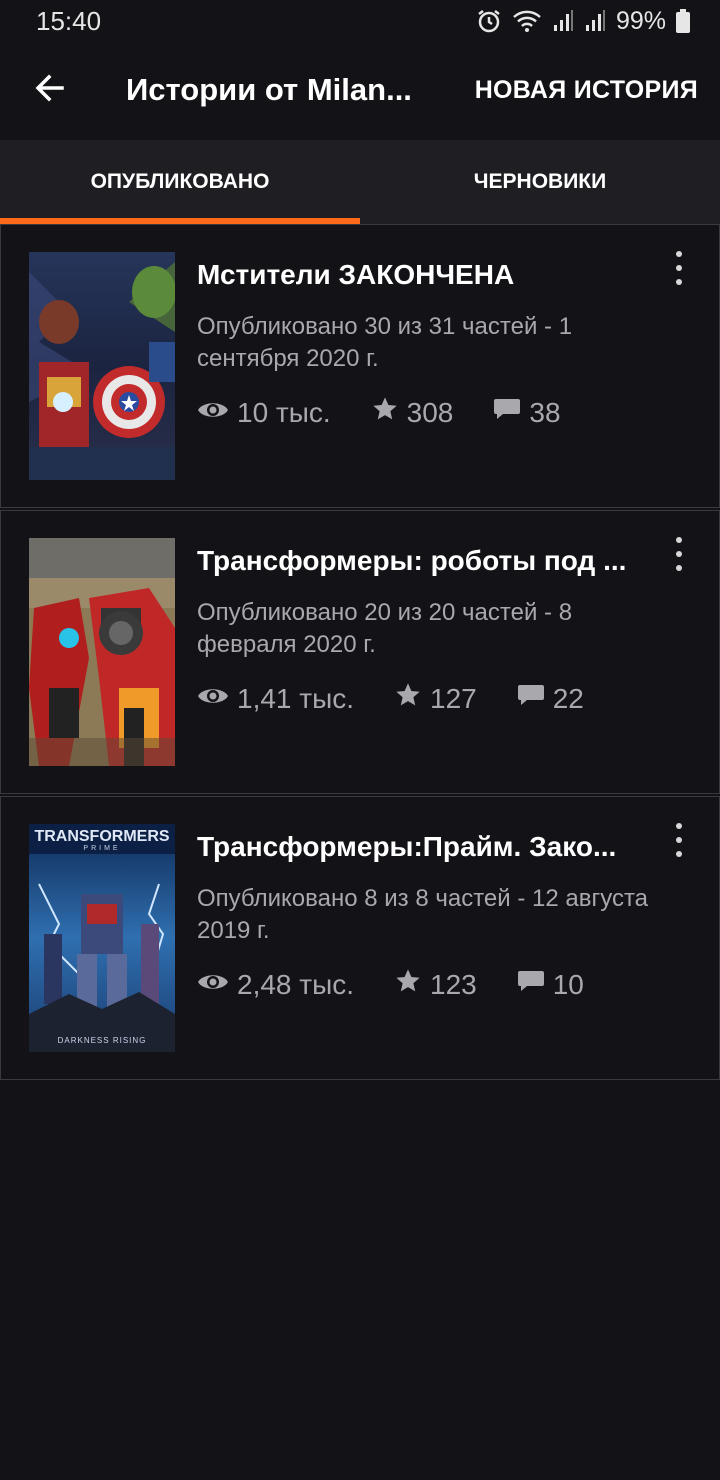 The image size is (720, 1480). What do you see at coordinates (296, 698) in the screenshot?
I see `views-count: 1,41 тыс.` at bounding box center [296, 698].